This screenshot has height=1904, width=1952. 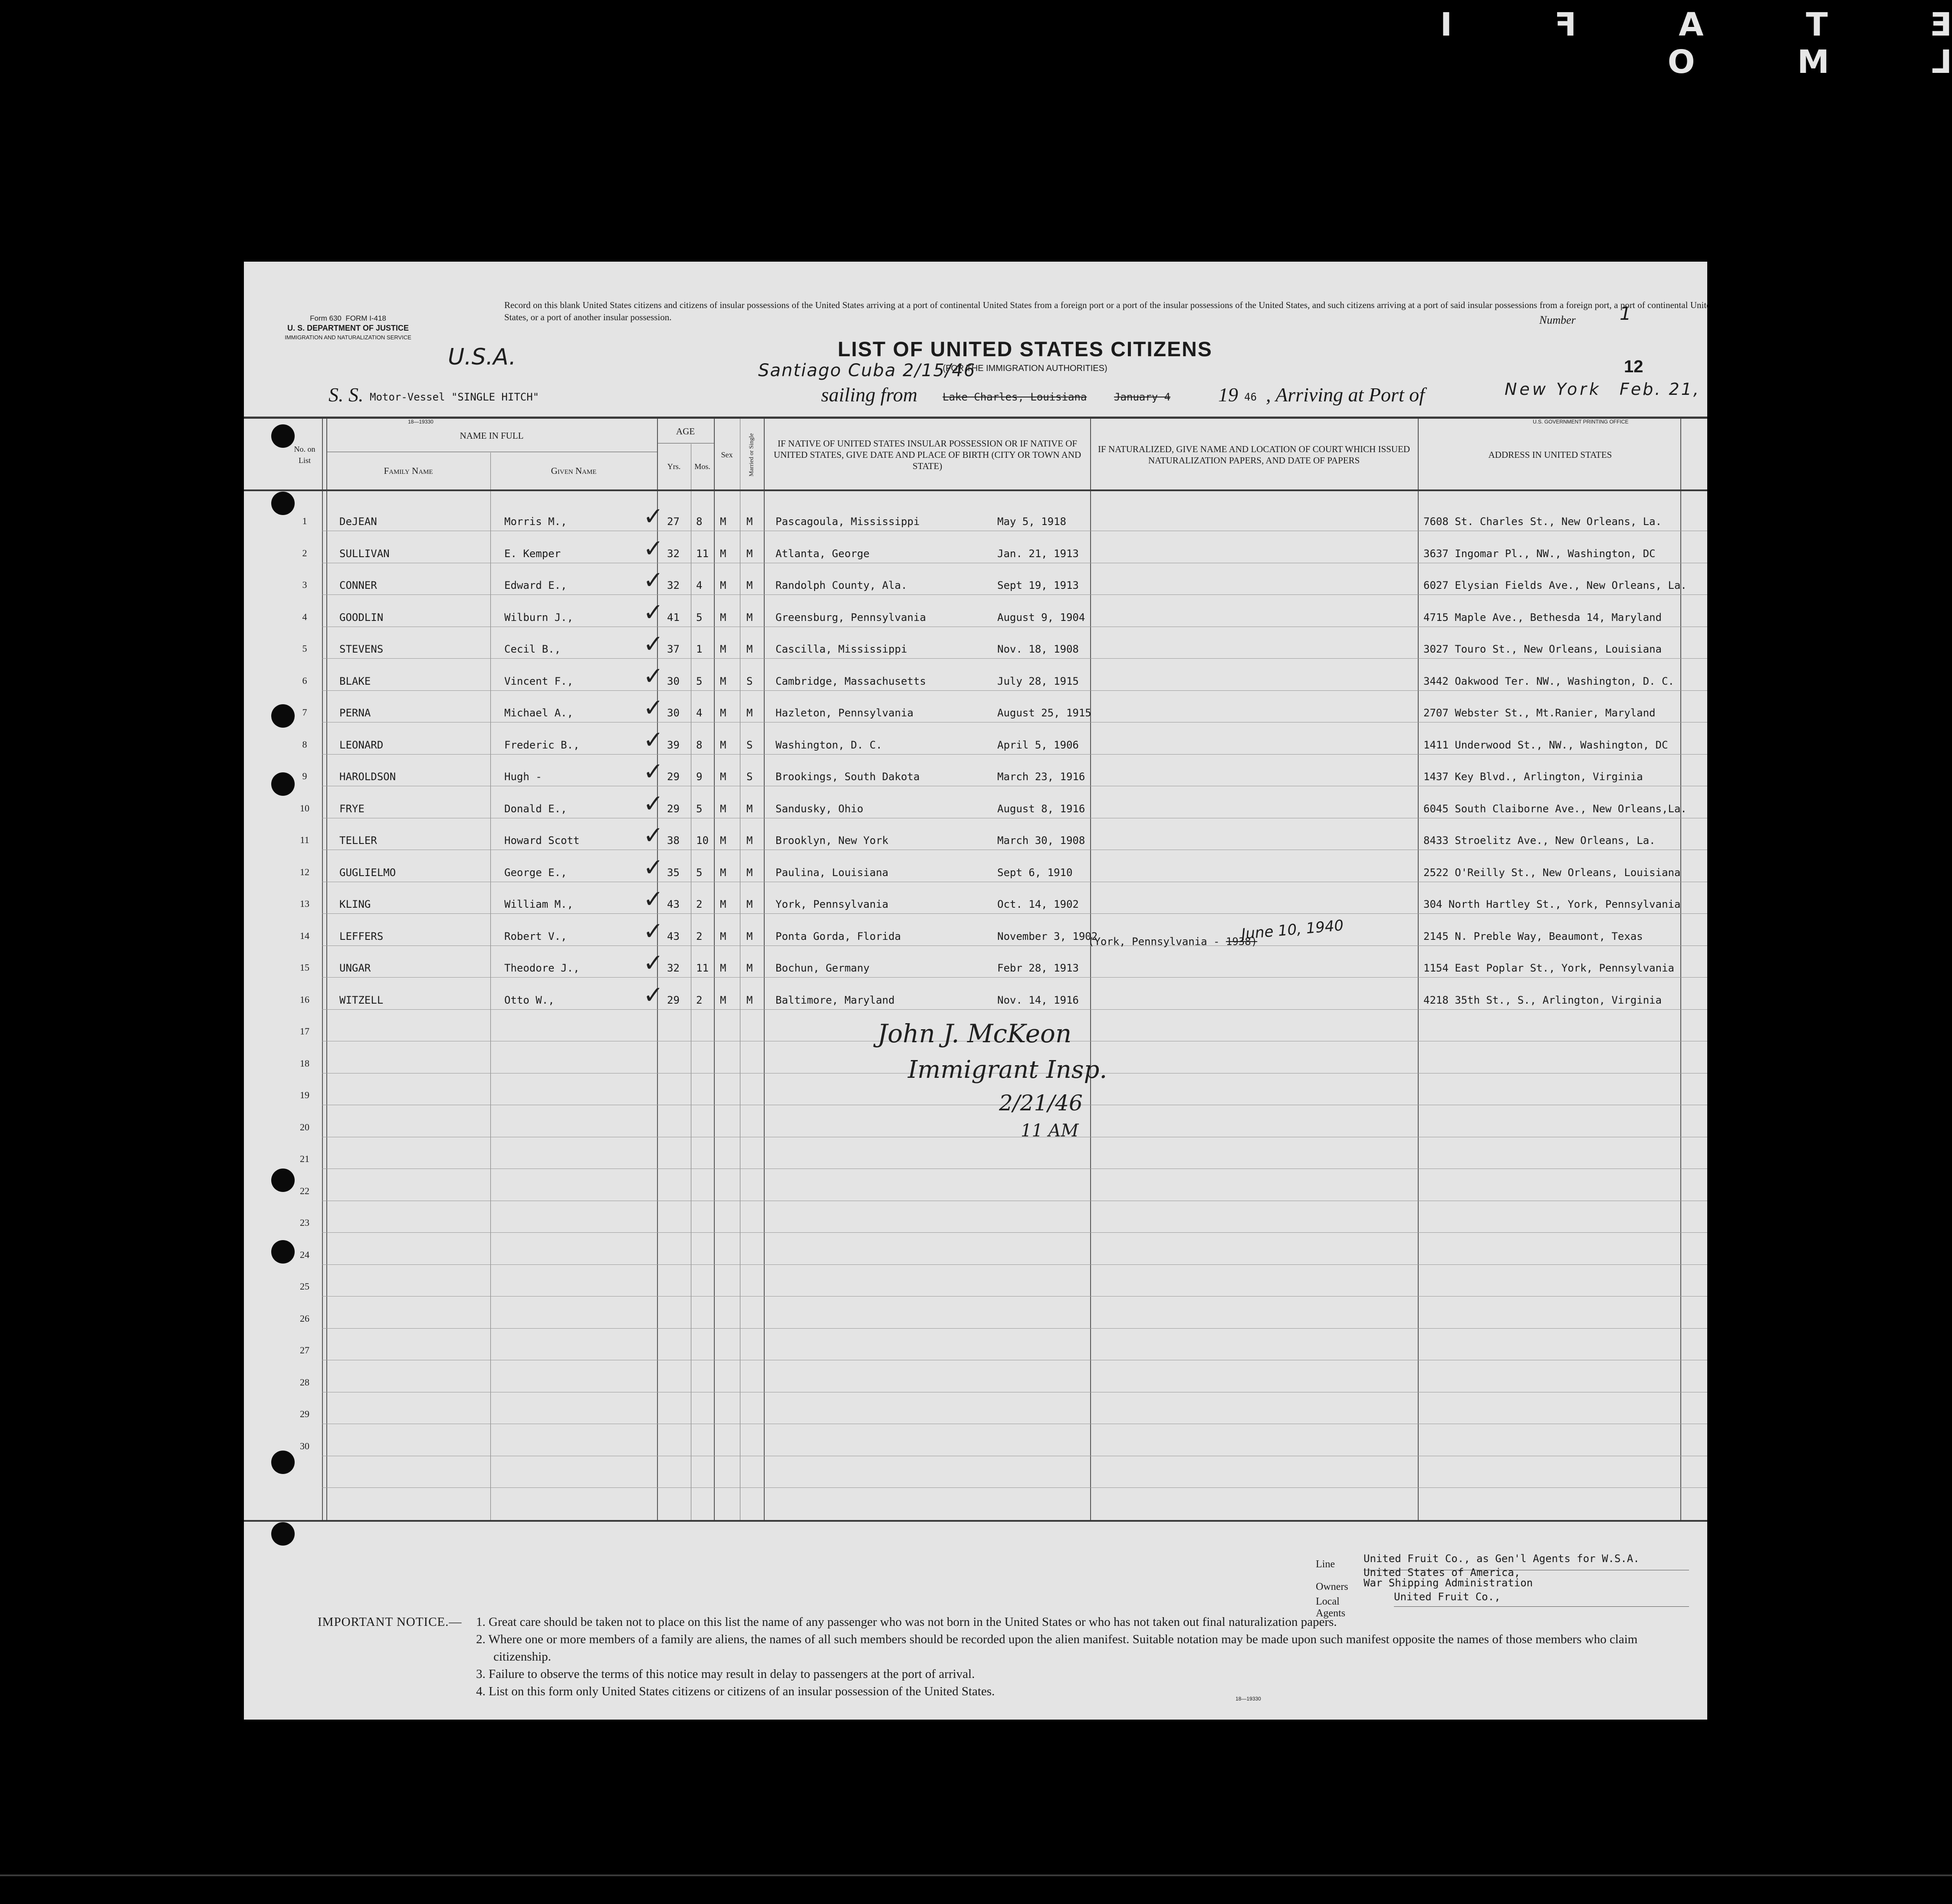 I want to click on owners-label: Owners, so click(x=1332, y=1586).